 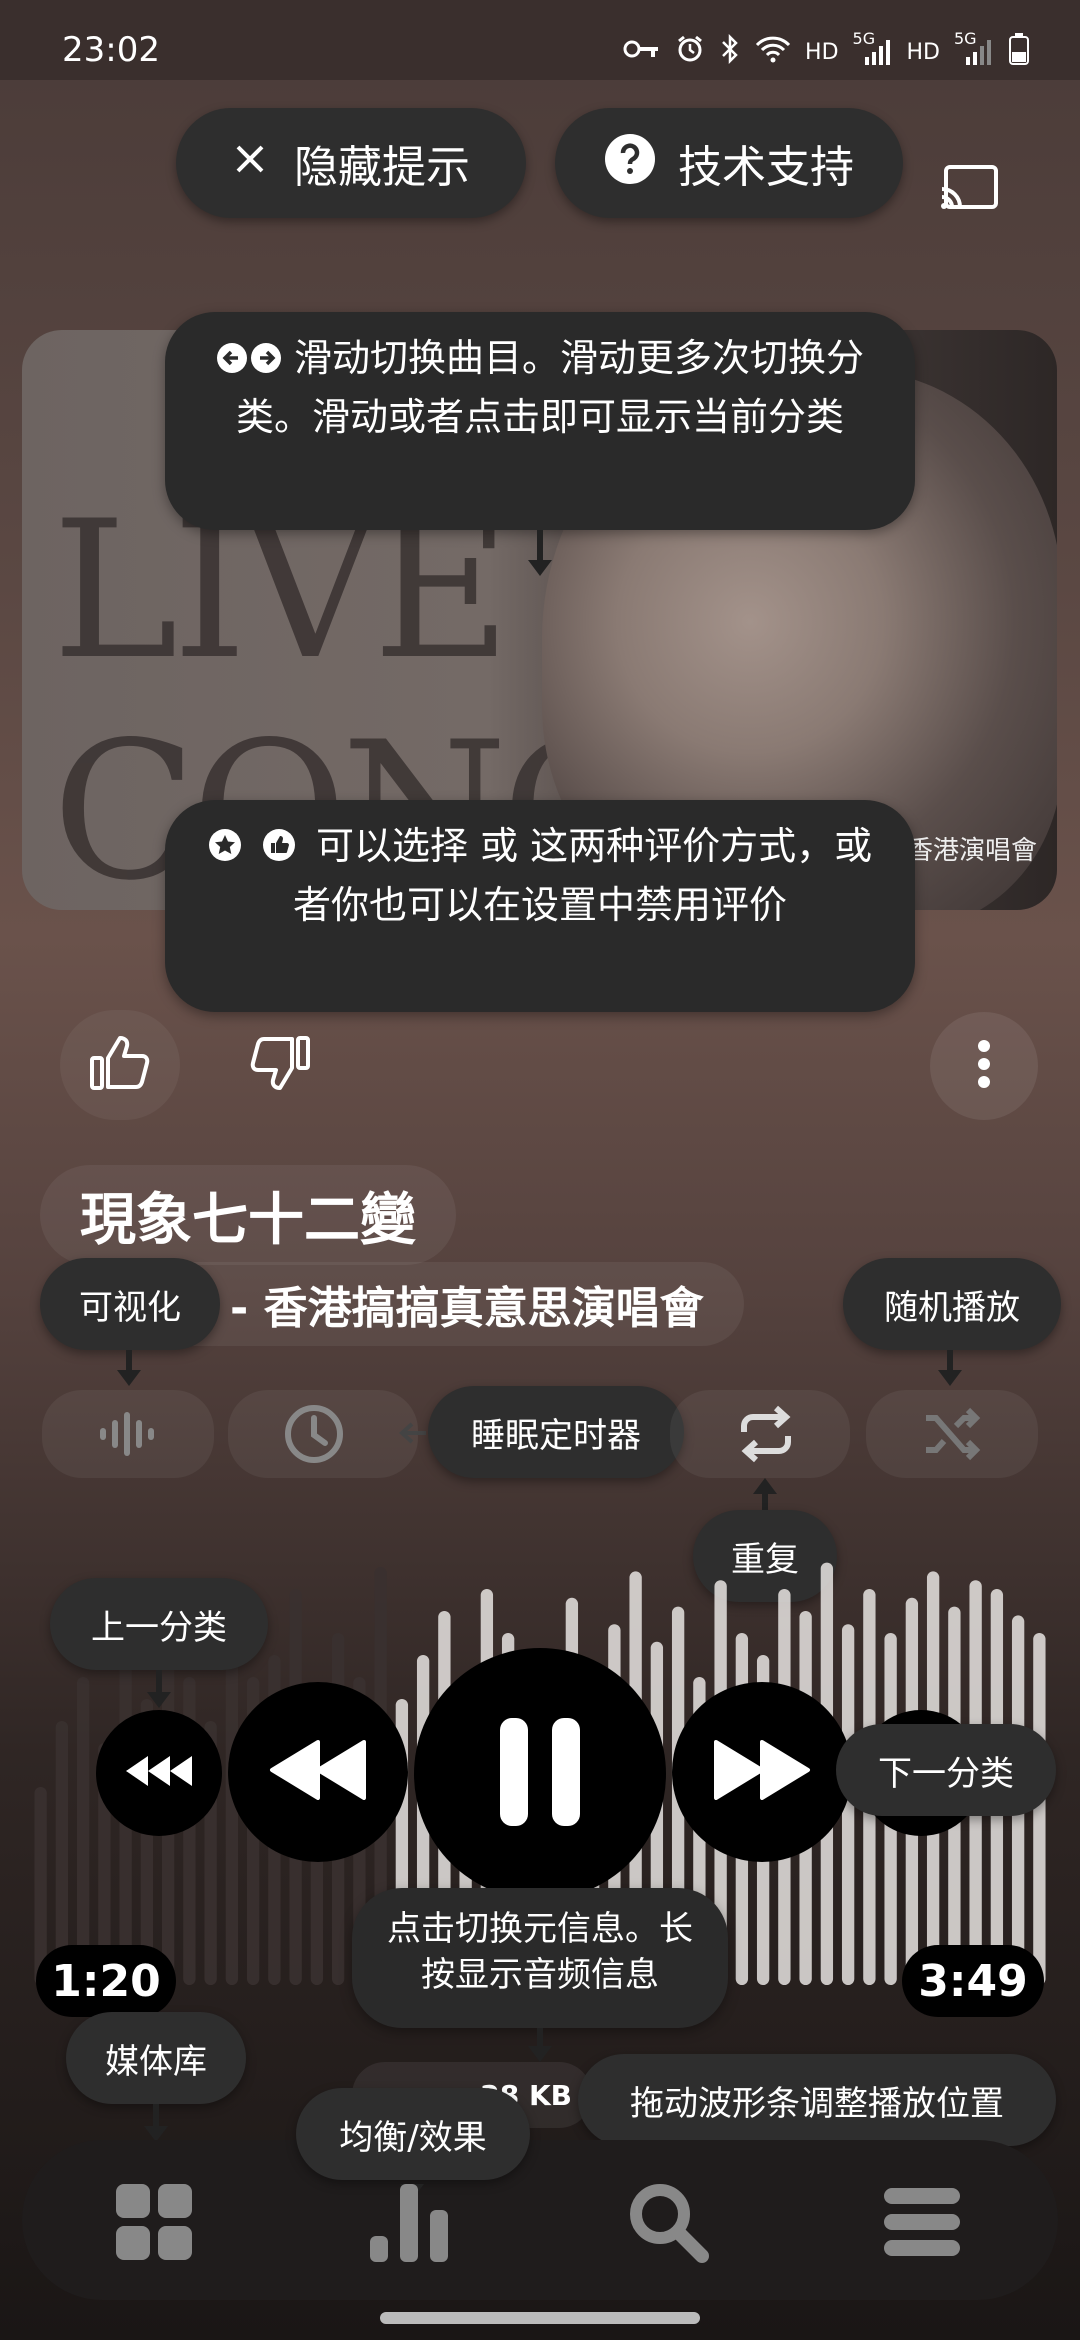 What do you see at coordinates (154, 2226) in the screenshot?
I see `grid-icon` at bounding box center [154, 2226].